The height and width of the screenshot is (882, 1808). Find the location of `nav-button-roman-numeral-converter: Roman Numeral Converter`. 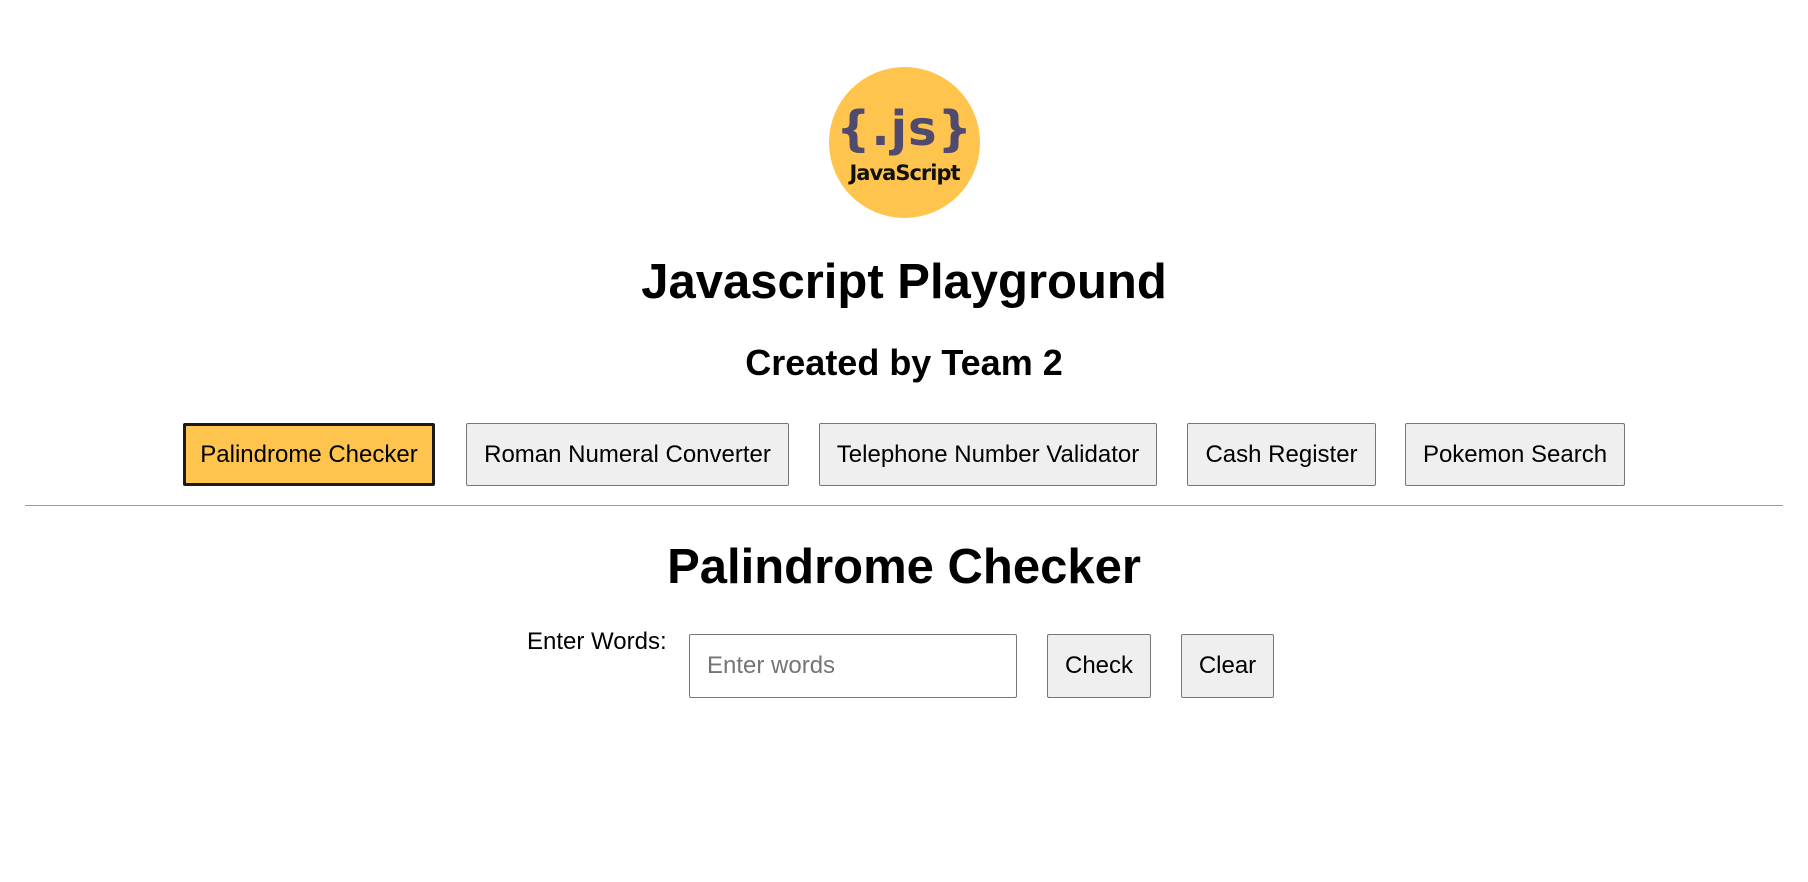

nav-button-roman-numeral-converter: Roman Numeral Converter is located at coordinates (627, 454).